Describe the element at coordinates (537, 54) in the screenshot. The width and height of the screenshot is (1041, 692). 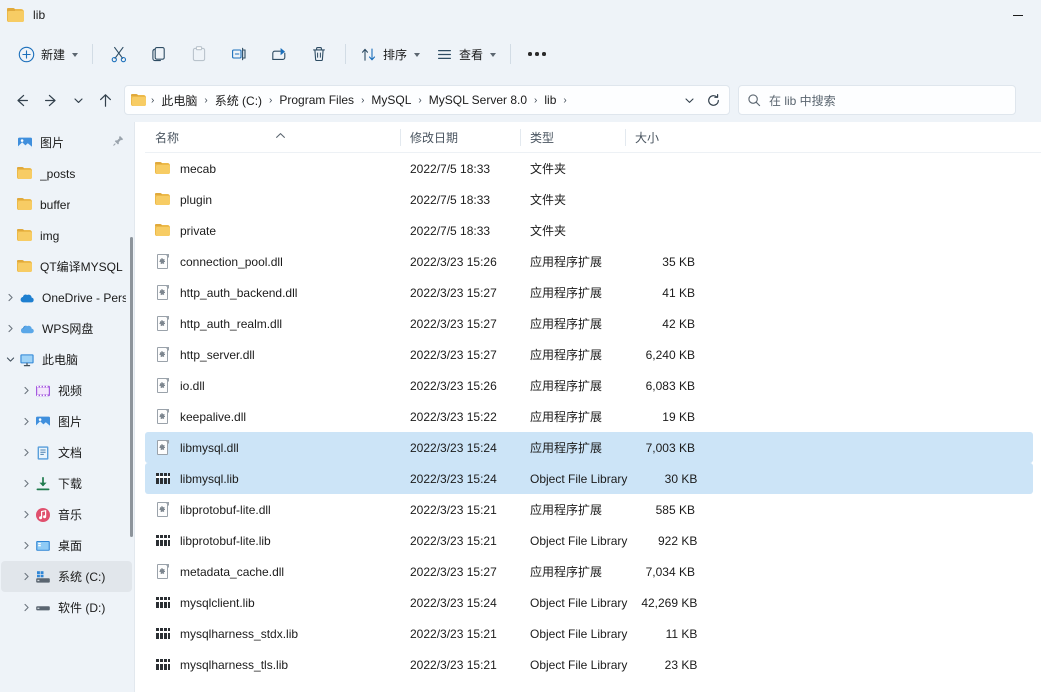
I see `more-options-button` at that location.